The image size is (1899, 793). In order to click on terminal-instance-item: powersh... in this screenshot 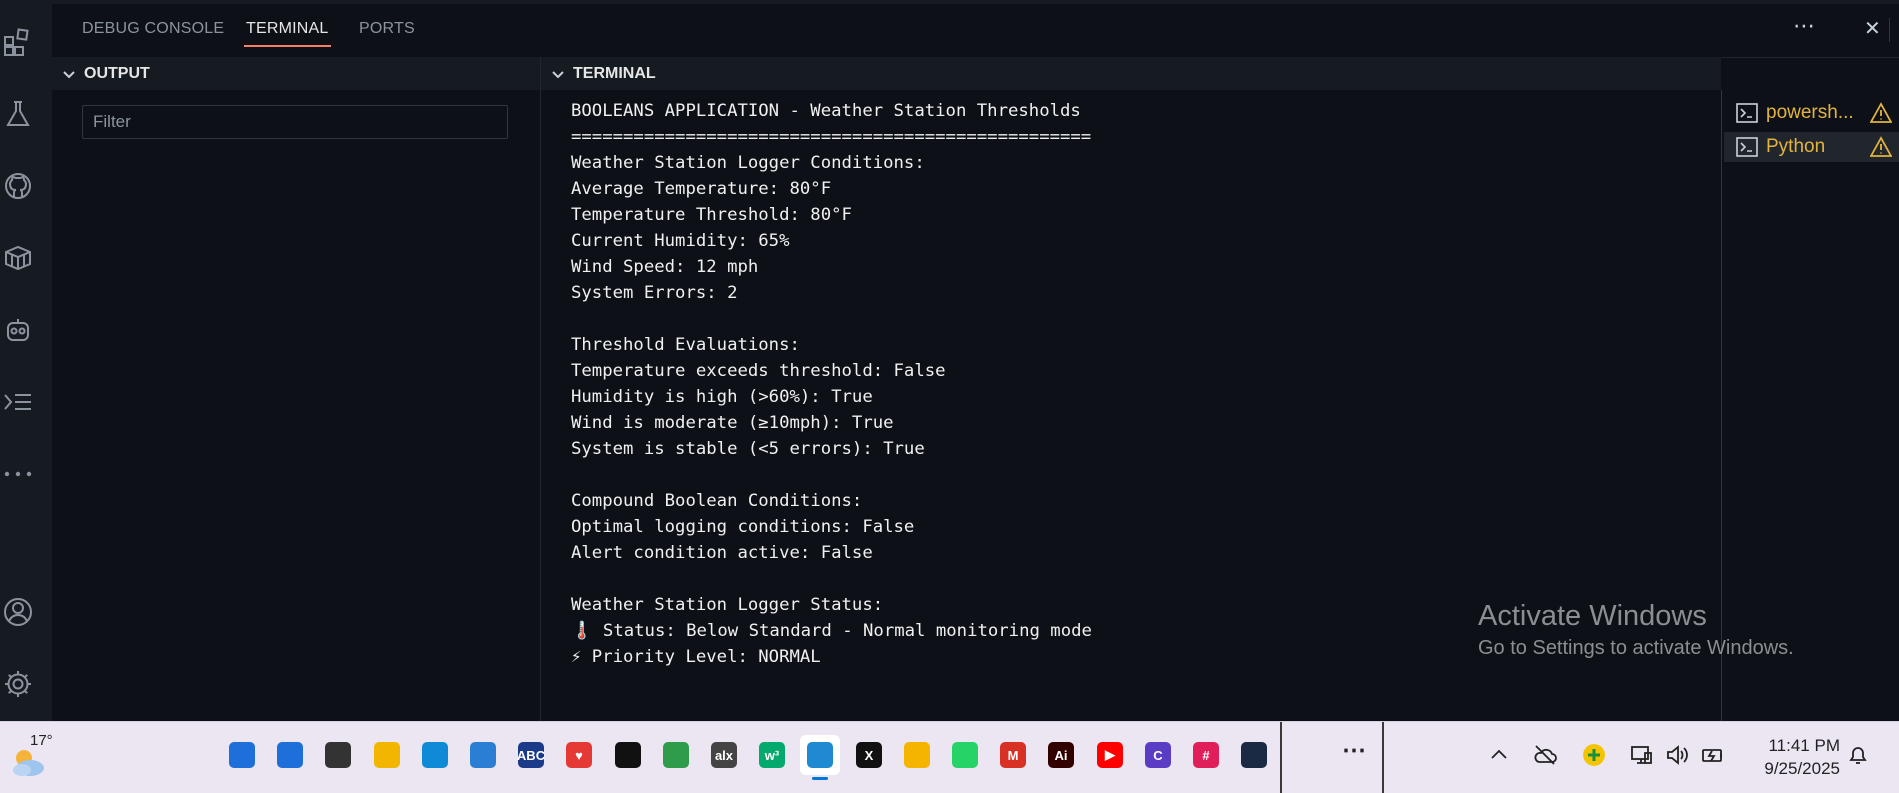, I will do `click(1811, 113)`.